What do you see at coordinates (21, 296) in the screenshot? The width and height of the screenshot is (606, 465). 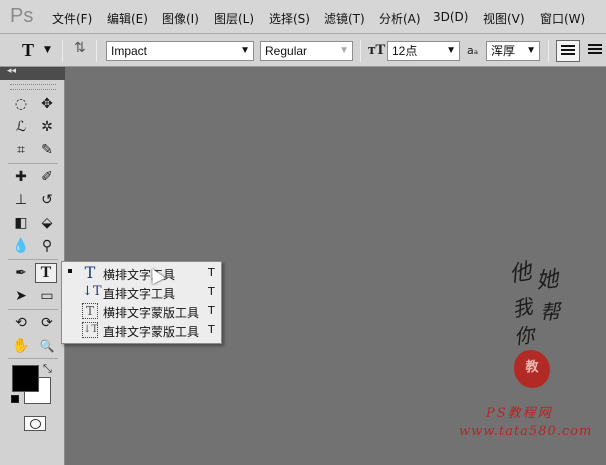 I see `path-selection-tool-icon: ➤` at bounding box center [21, 296].